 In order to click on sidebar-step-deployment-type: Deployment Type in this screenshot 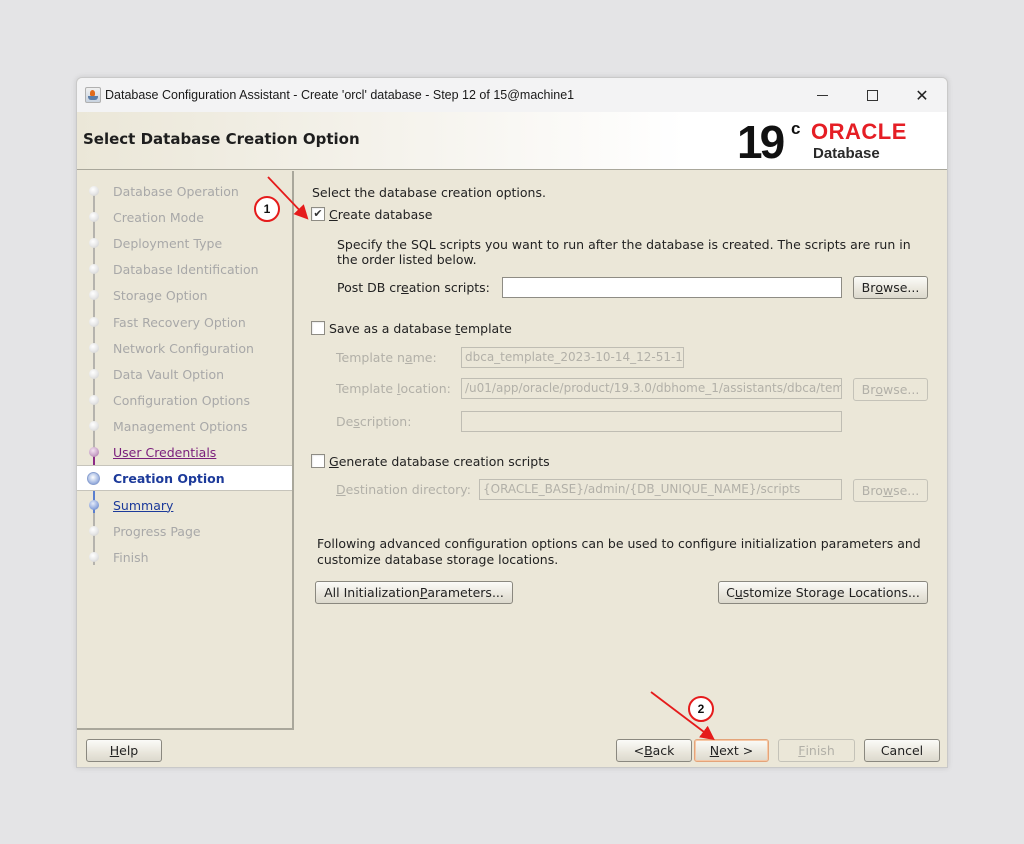, I will do `click(184, 243)`.